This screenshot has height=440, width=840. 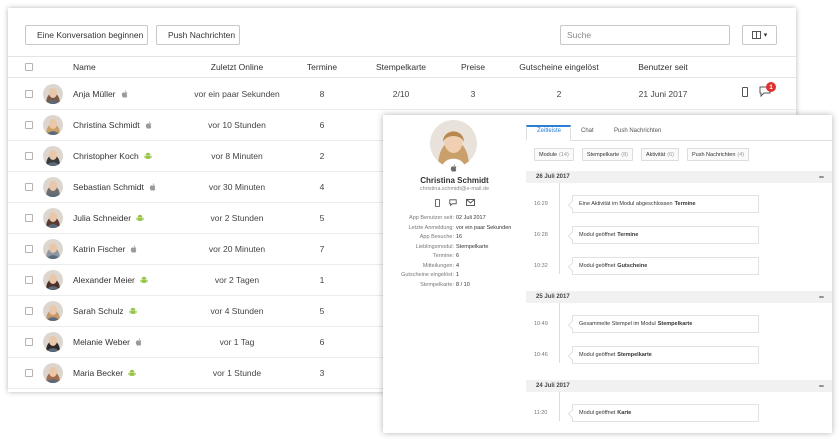 I want to click on tab-push-messages: Push Nachrichten, so click(x=637, y=131).